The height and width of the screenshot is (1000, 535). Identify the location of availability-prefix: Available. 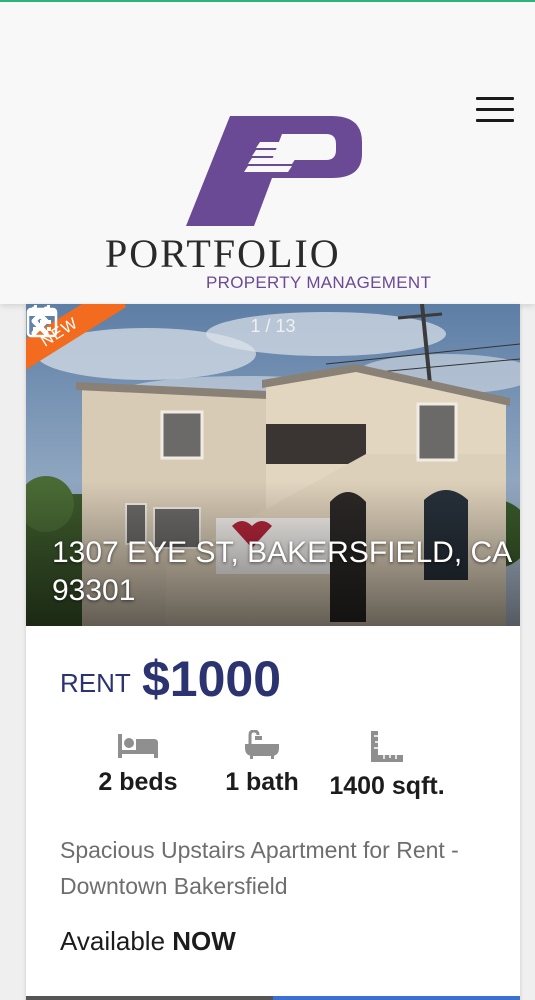
(113, 941).